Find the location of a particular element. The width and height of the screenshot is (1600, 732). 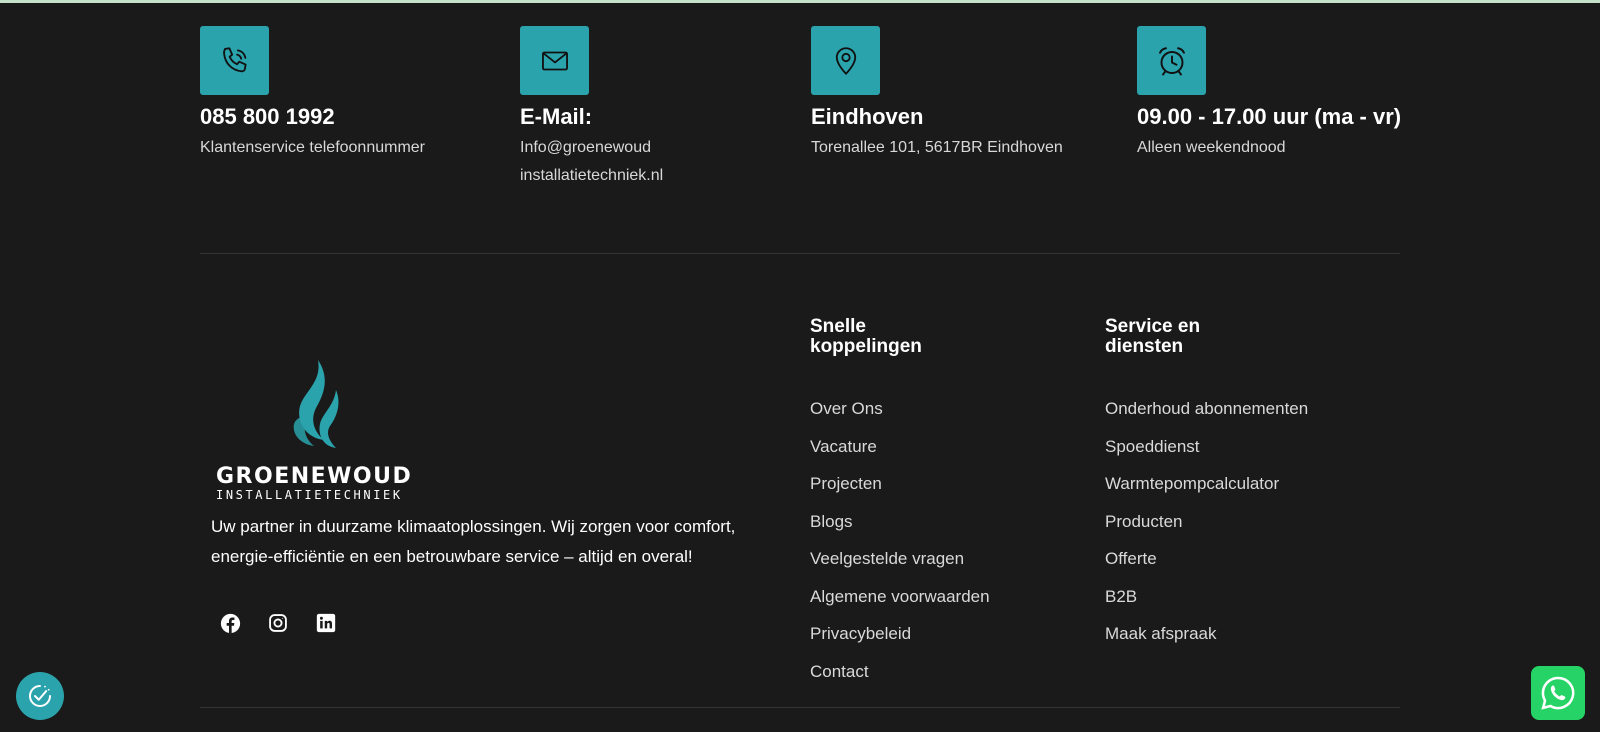

flame-icon is located at coordinates (316, 404).